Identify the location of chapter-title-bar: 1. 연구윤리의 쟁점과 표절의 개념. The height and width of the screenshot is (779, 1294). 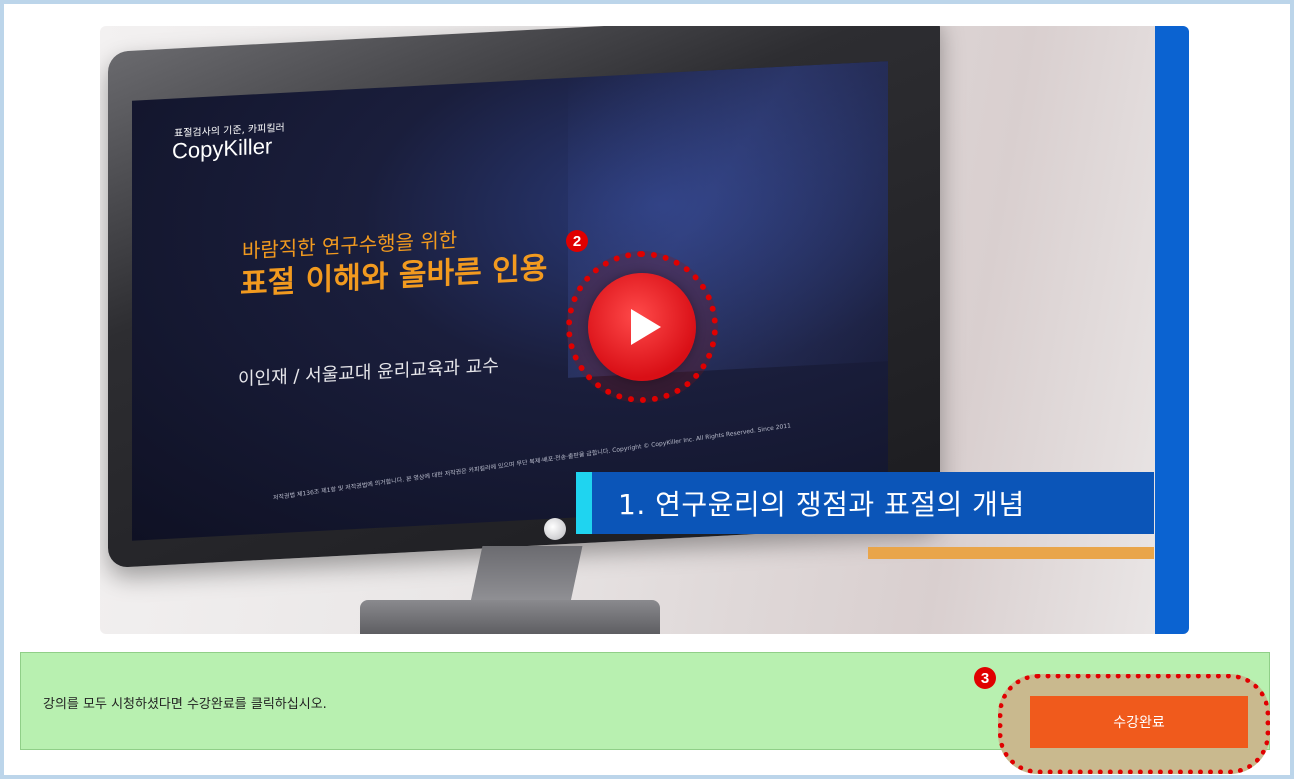
(865, 503).